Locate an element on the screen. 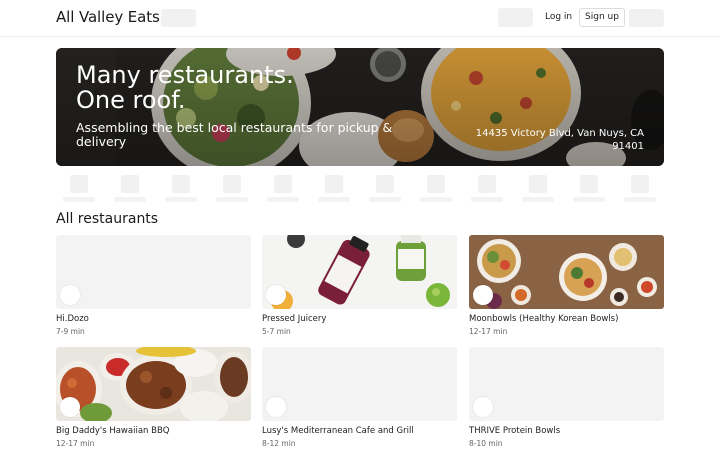 Image resolution: width=720 pixels, height=452 pixels. juice-bottles-image is located at coordinates (359, 272).